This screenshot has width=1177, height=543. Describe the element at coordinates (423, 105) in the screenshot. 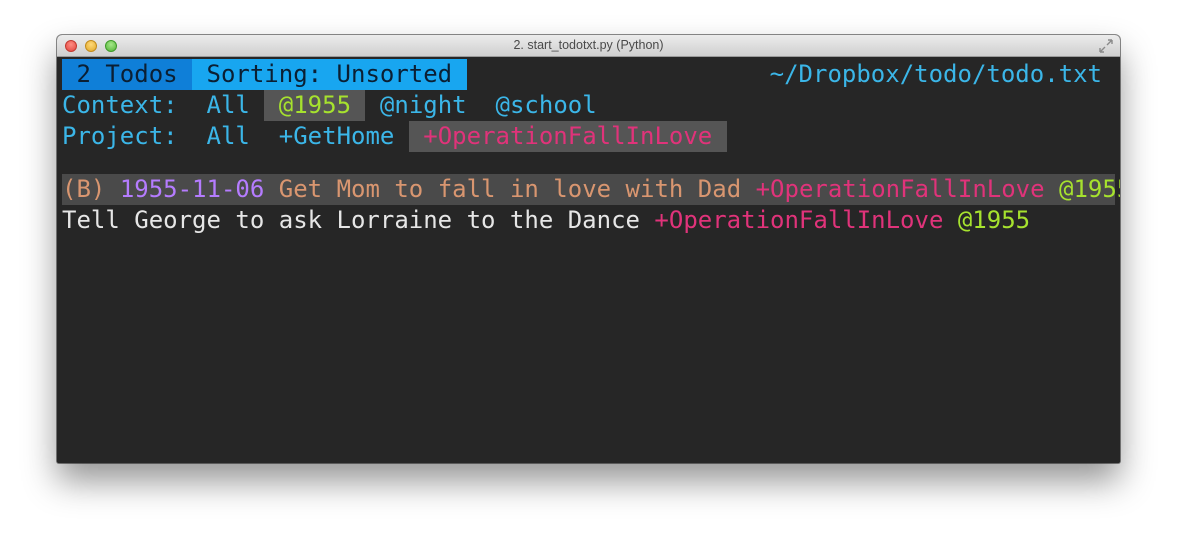

I see `context-filter-night: @night` at that location.